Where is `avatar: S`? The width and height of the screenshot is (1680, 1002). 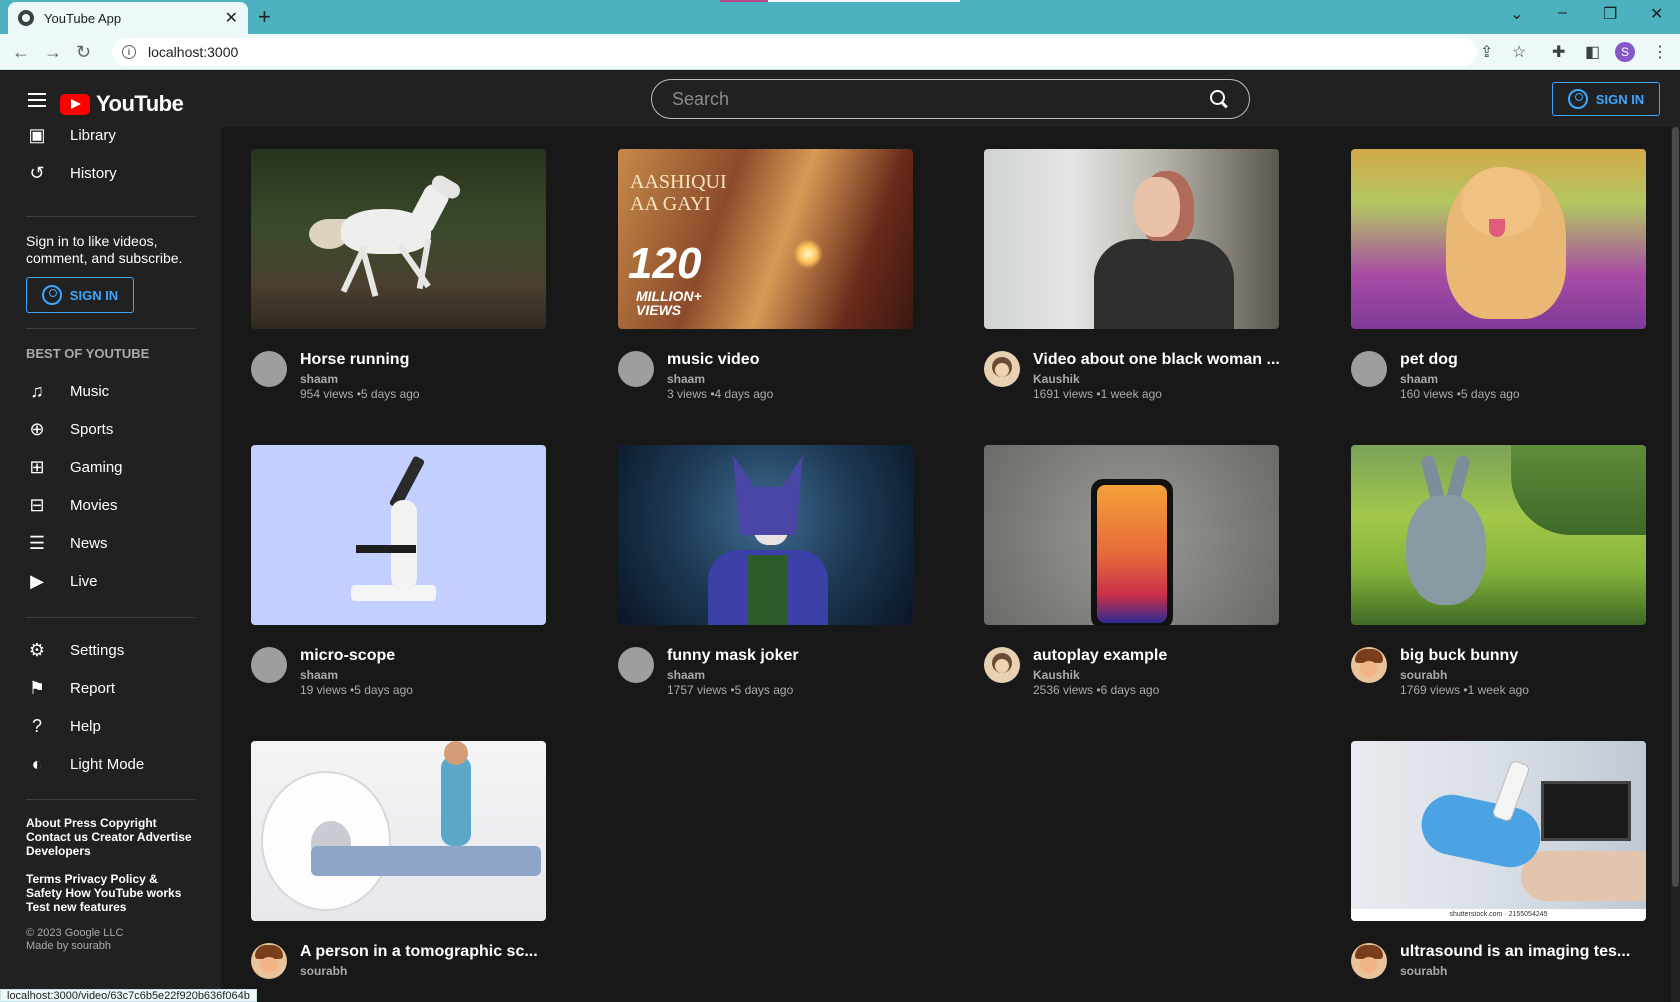
avatar: S is located at coordinates (1625, 52).